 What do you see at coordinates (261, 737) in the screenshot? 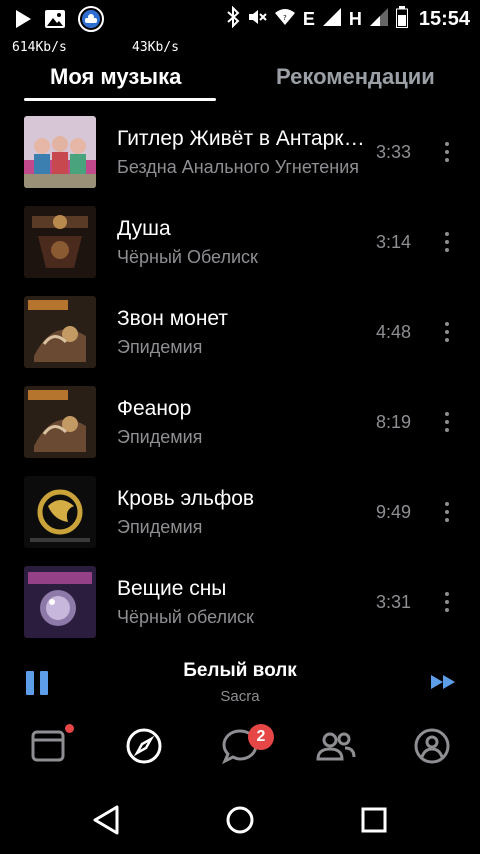
I see `messages-badge: 2` at bounding box center [261, 737].